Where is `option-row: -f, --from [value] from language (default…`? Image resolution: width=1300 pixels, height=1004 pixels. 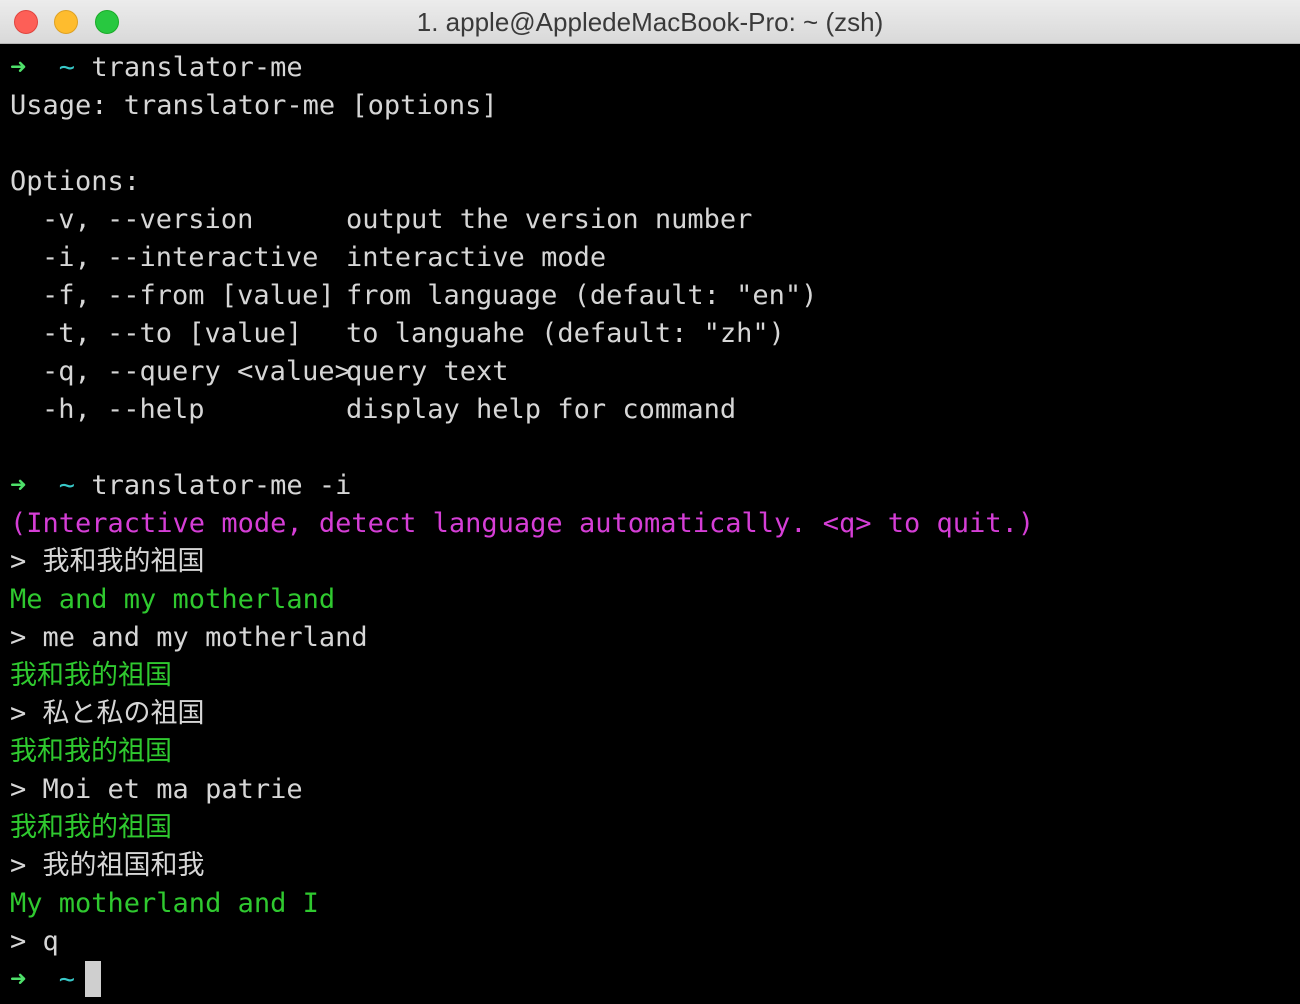 option-row: -f, --from [value] from language (default… is located at coordinates (650, 296).